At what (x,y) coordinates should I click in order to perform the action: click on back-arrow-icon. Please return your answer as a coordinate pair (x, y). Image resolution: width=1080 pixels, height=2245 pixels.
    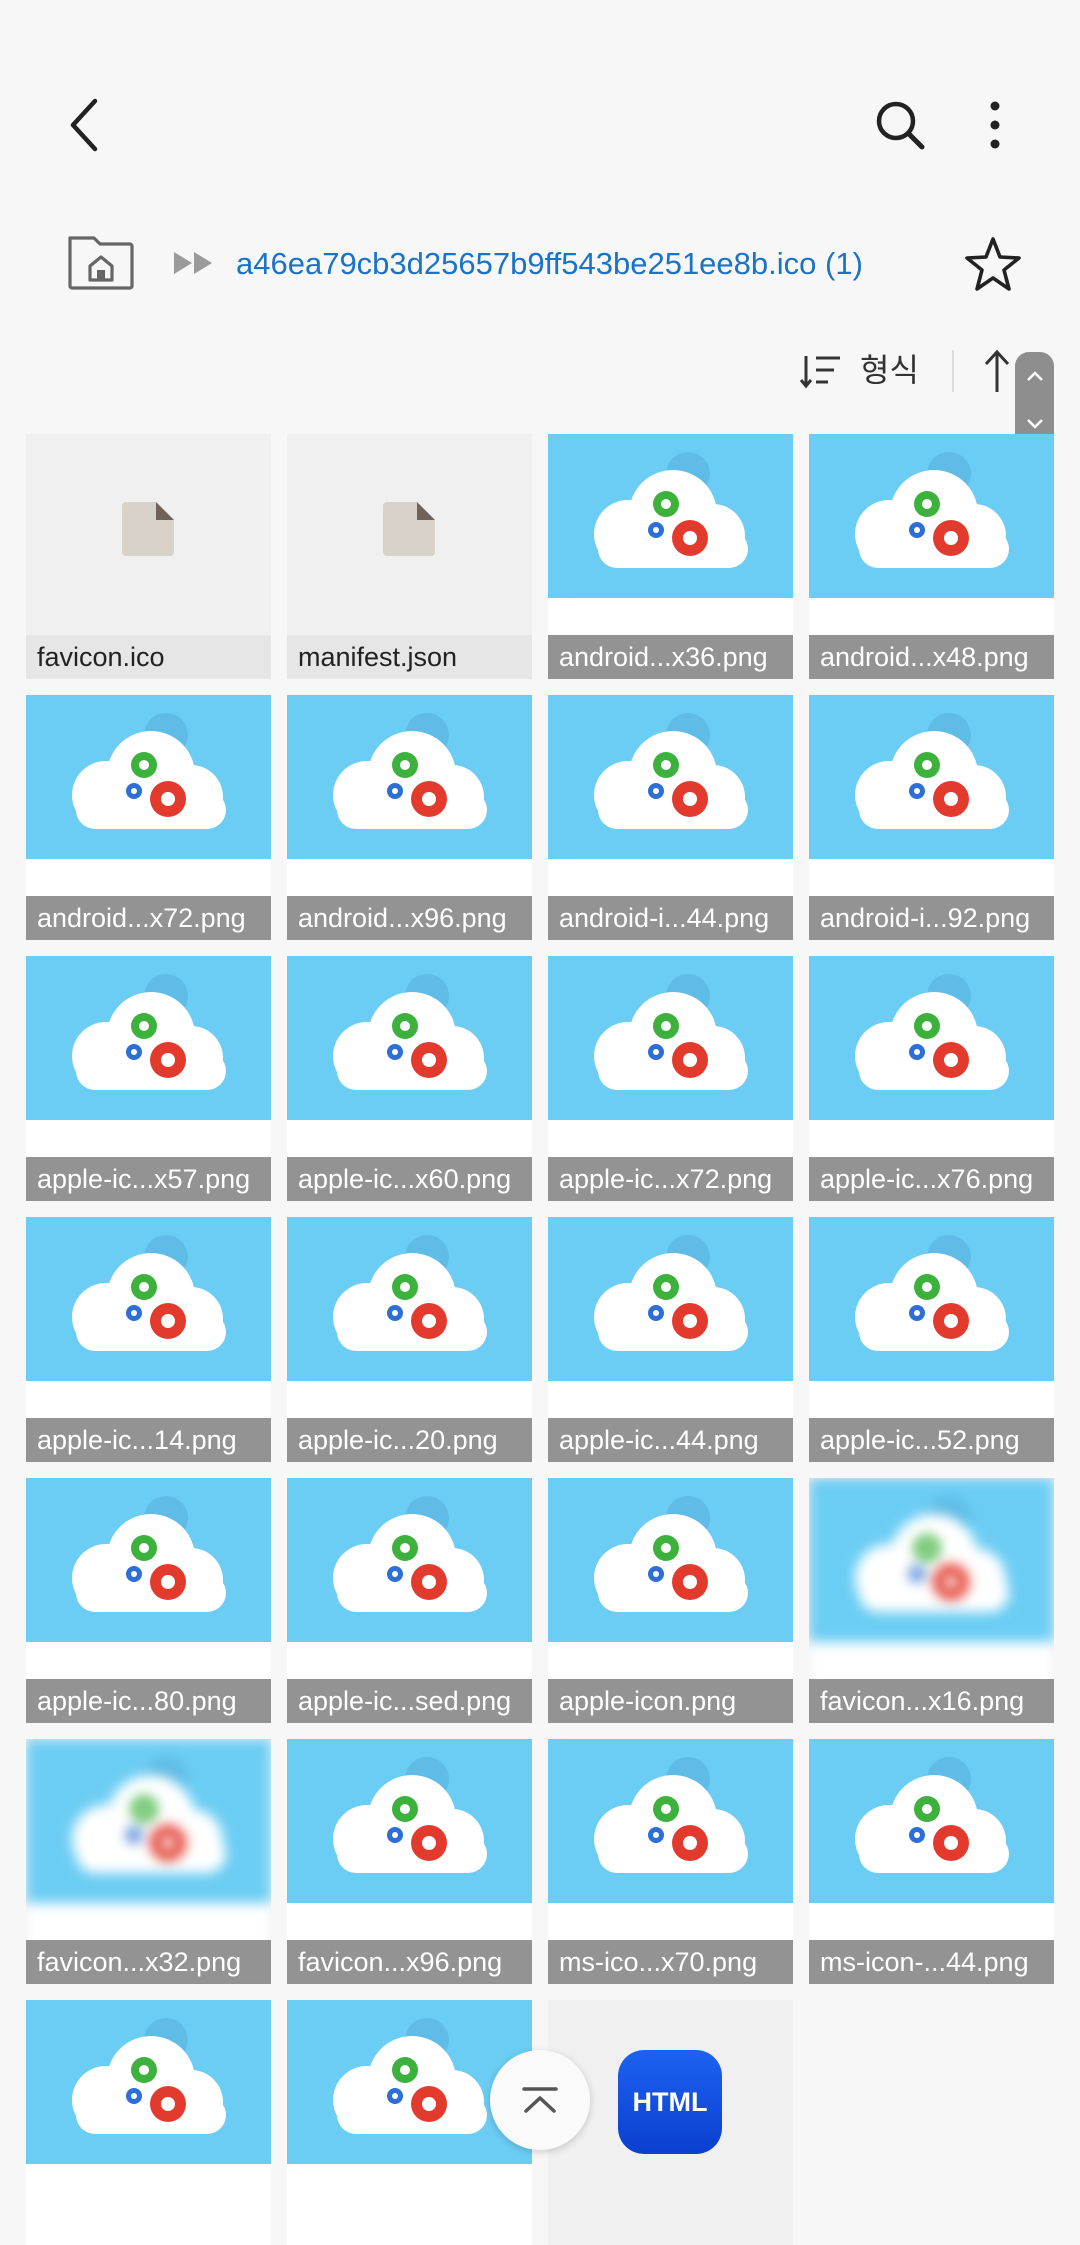
    Looking at the image, I should click on (84, 125).